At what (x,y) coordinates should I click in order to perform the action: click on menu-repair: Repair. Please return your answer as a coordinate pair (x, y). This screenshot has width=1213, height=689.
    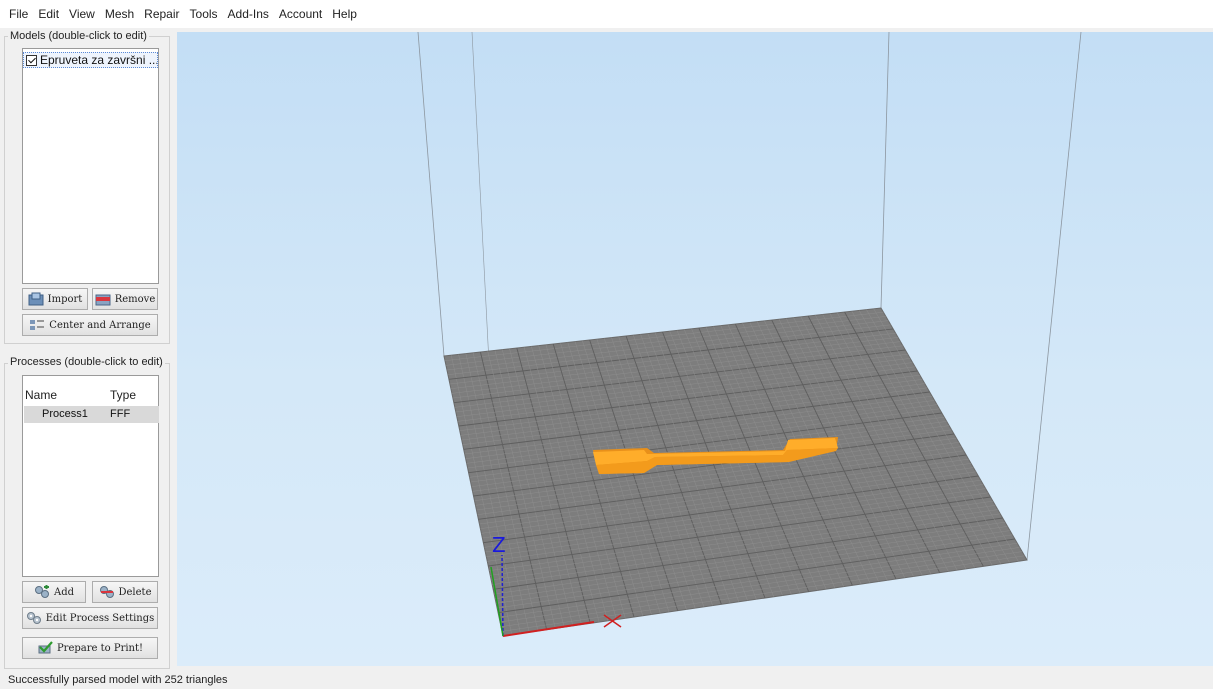
    Looking at the image, I should click on (161, 14).